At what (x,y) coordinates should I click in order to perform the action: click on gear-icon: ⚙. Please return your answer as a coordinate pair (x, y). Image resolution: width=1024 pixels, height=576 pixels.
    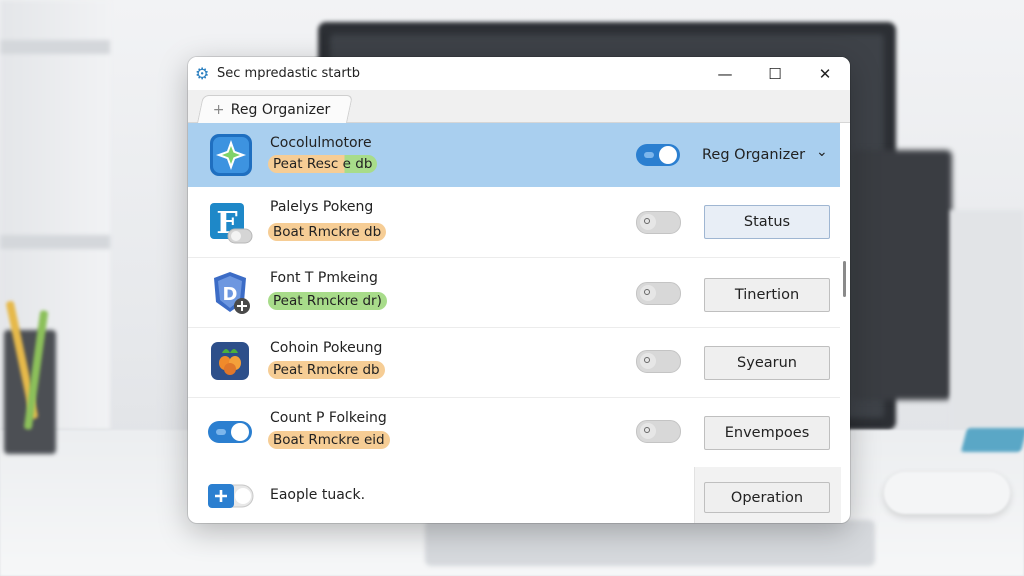
    Looking at the image, I should click on (202, 73).